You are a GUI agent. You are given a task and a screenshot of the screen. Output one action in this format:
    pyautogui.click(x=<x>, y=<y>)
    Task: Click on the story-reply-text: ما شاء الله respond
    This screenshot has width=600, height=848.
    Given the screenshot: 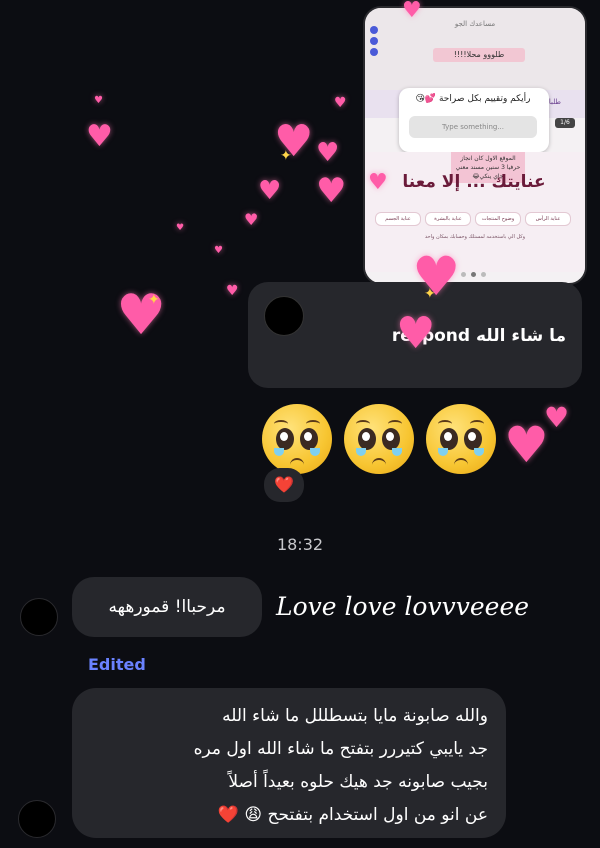 What is the action you would take?
    pyautogui.click(x=478, y=336)
    